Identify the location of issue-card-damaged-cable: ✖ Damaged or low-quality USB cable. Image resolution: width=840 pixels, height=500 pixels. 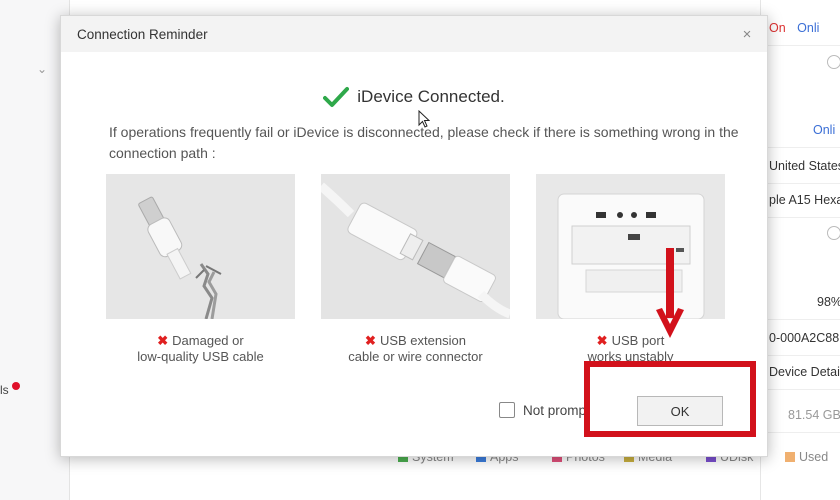
(200, 269).